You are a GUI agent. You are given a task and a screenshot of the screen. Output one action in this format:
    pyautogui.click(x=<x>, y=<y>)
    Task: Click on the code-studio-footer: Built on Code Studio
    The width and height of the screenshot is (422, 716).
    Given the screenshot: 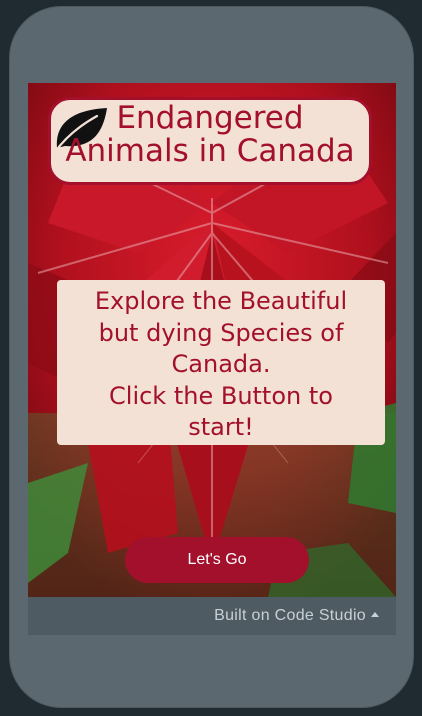 What is the action you would take?
    pyautogui.click(x=212, y=616)
    